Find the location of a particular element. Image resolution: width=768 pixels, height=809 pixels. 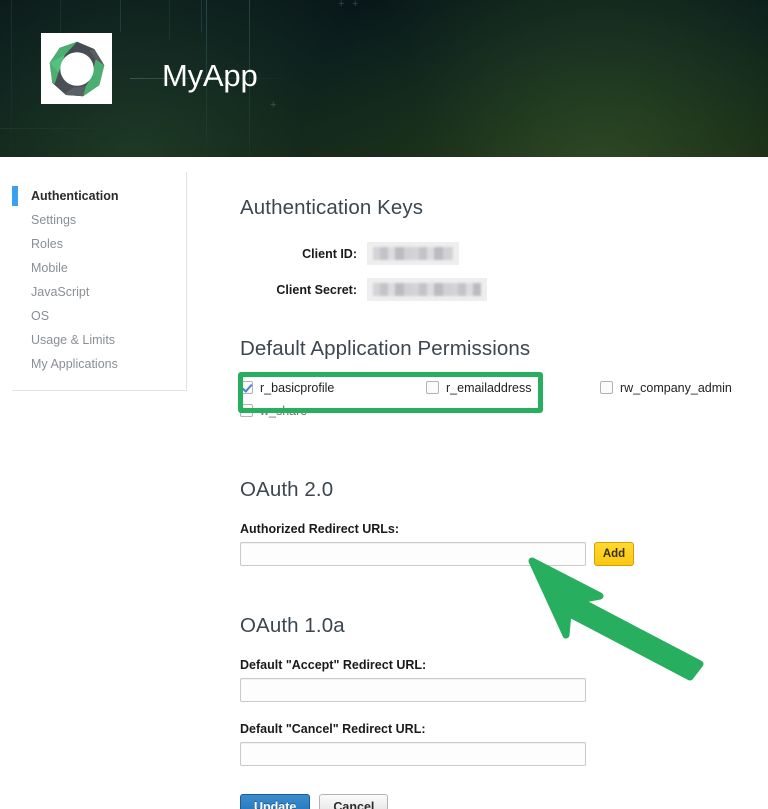

client-id-row: Client ID: is located at coordinates (500, 253).